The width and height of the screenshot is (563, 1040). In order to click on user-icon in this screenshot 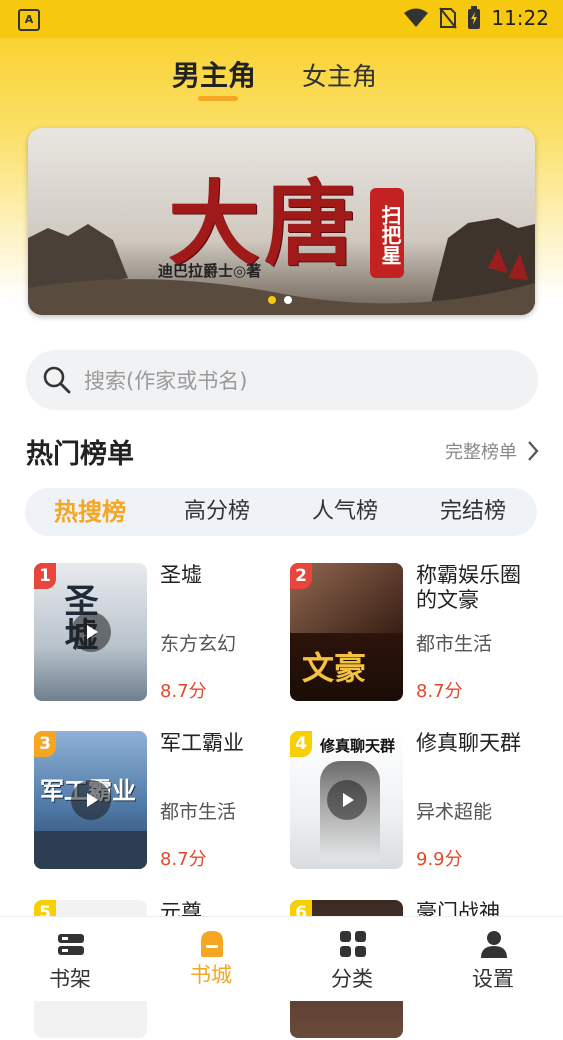, I will do `click(494, 944)`.